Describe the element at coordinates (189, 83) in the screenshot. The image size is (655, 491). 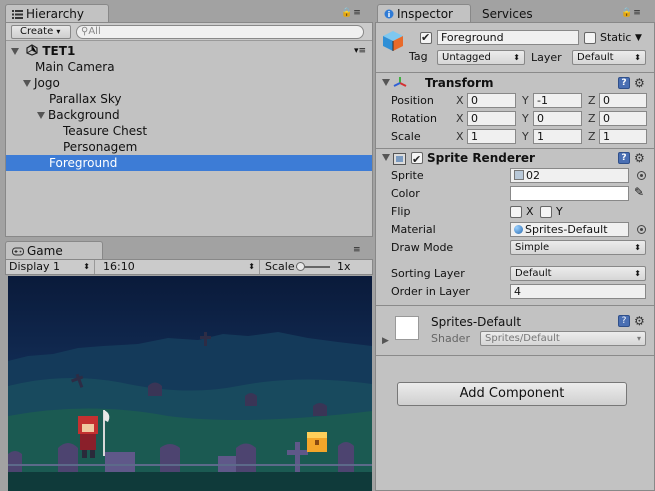
I see `hierarchy-item-jogo: Jogo` at that location.